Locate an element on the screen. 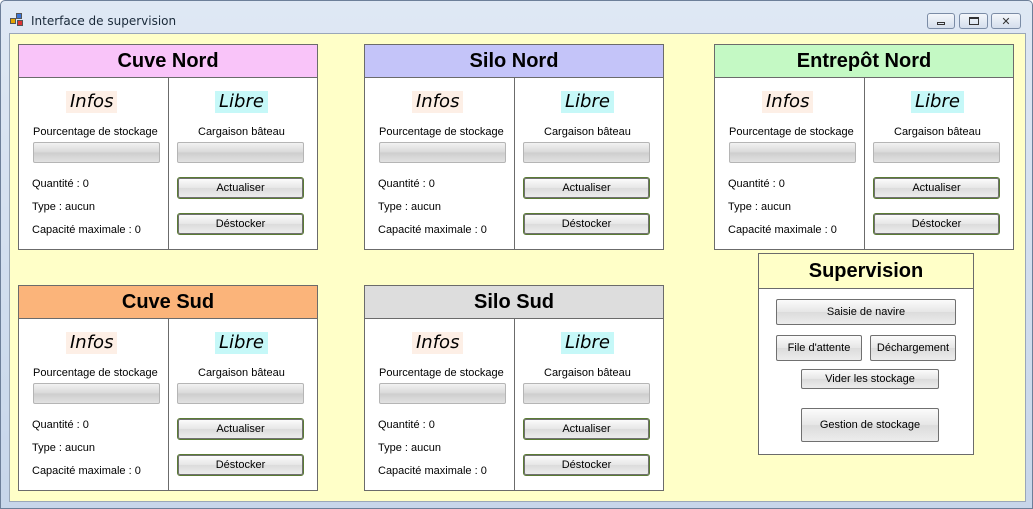 Image resolution: width=1033 pixels, height=509 pixels. entrepot-nord-storage-pct-label: Pourcentage de stockage is located at coordinates (791, 132).